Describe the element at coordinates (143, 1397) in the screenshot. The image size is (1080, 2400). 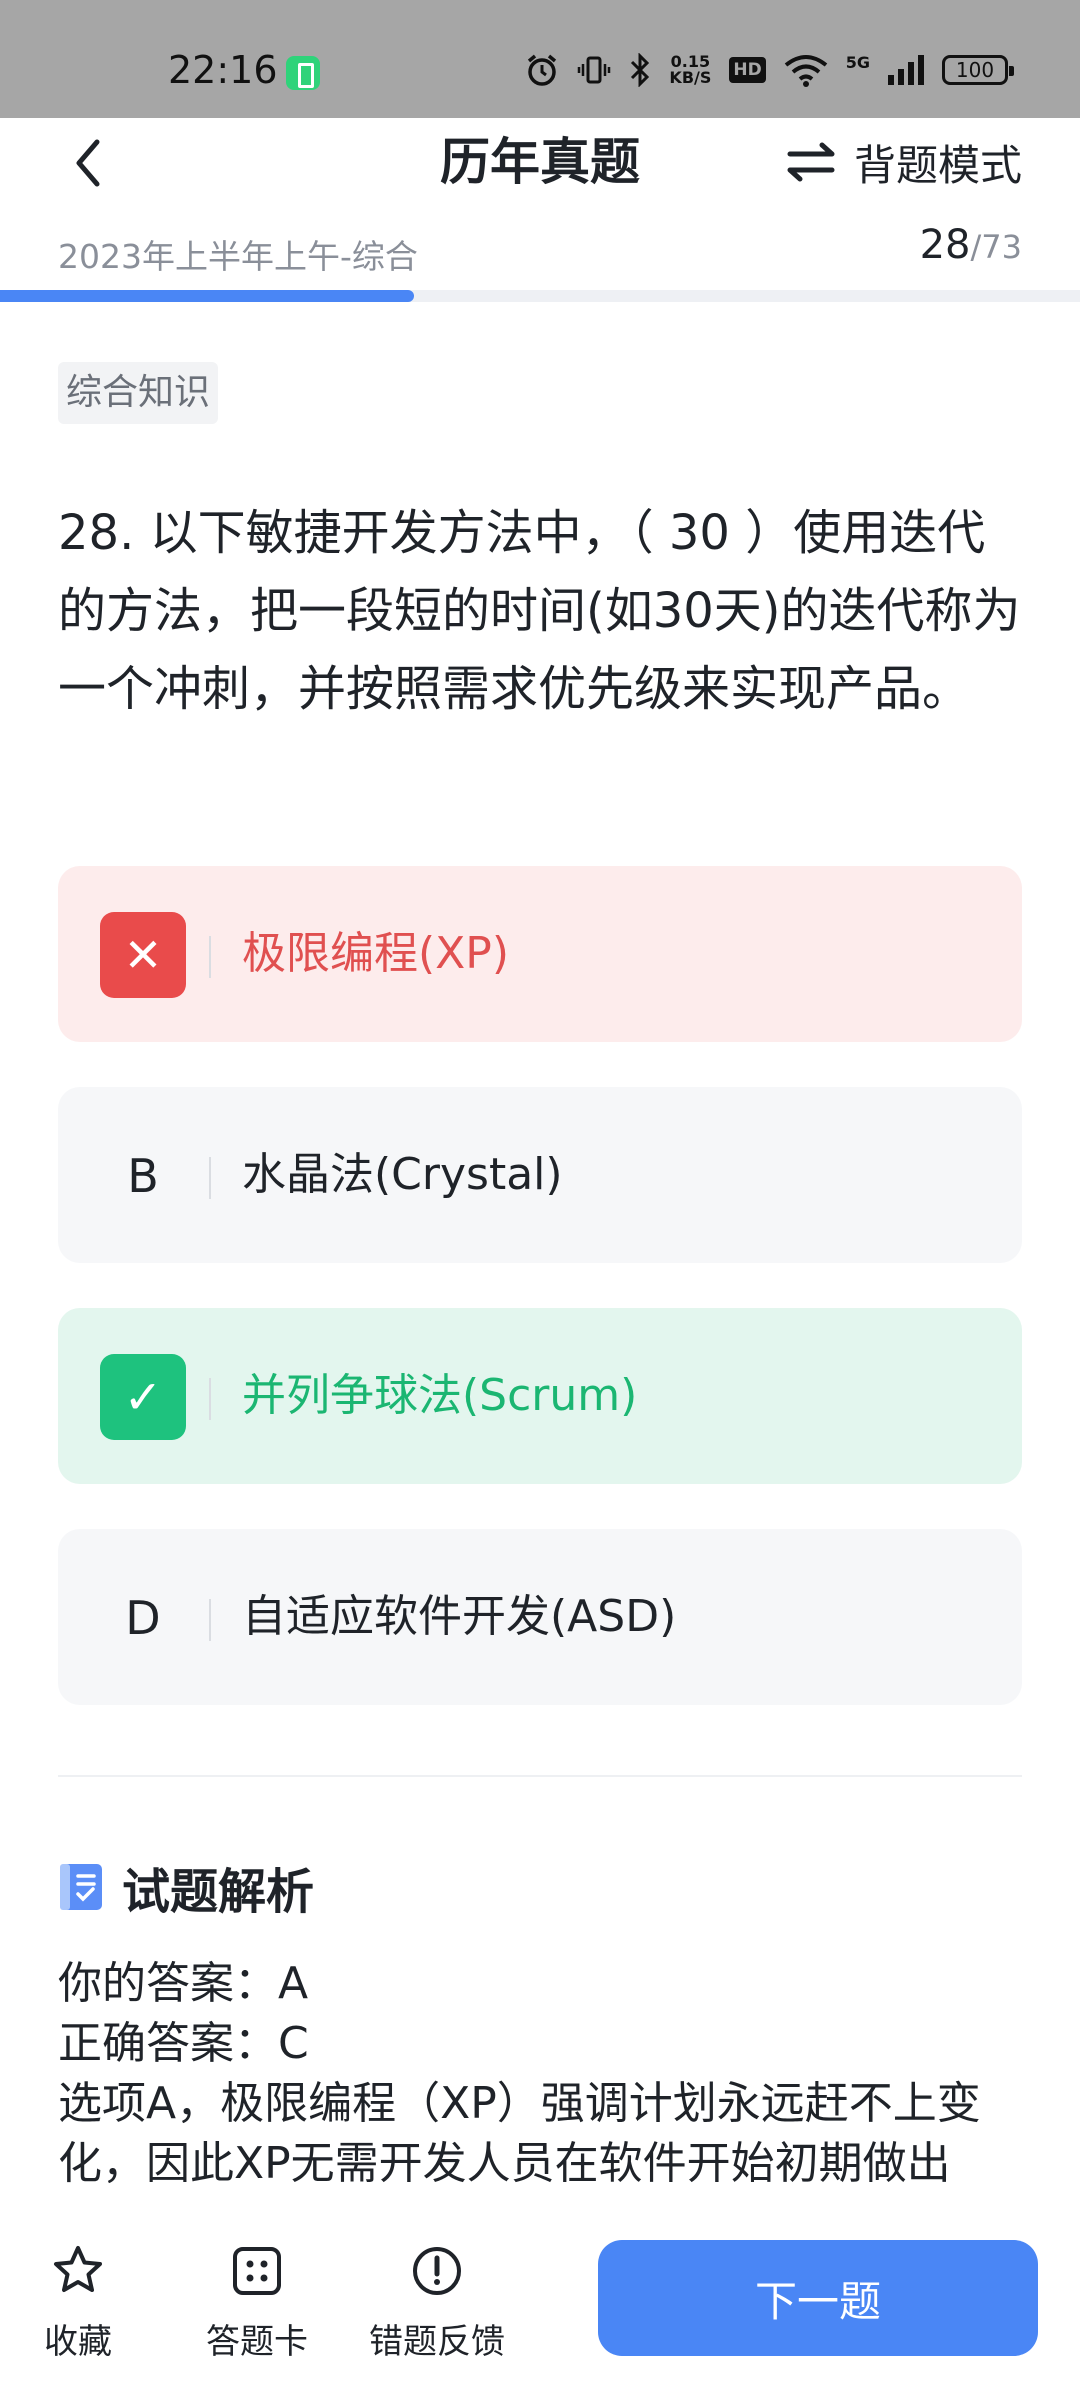
I see `check-icon: ✓` at that location.